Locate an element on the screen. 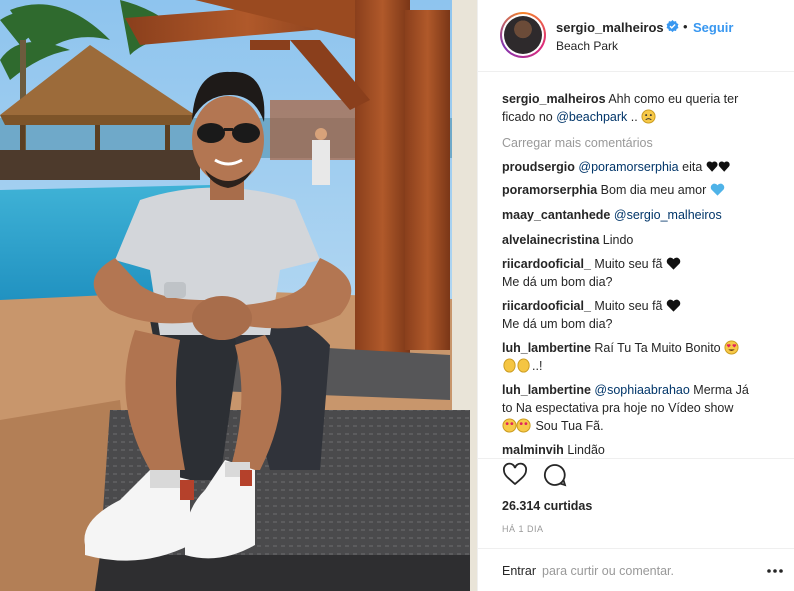 The image size is (794, 591). avatar-image is located at coordinates (523, 35).